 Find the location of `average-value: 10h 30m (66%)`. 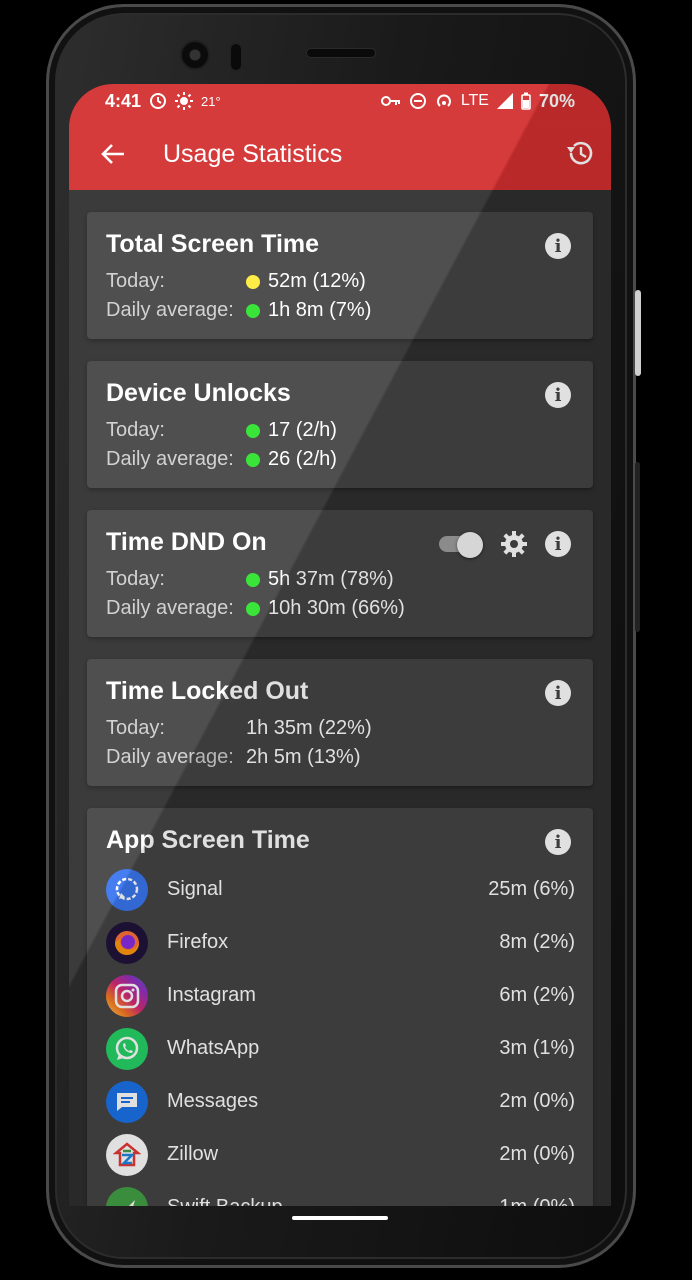

average-value: 10h 30m (66%) is located at coordinates (336, 608).